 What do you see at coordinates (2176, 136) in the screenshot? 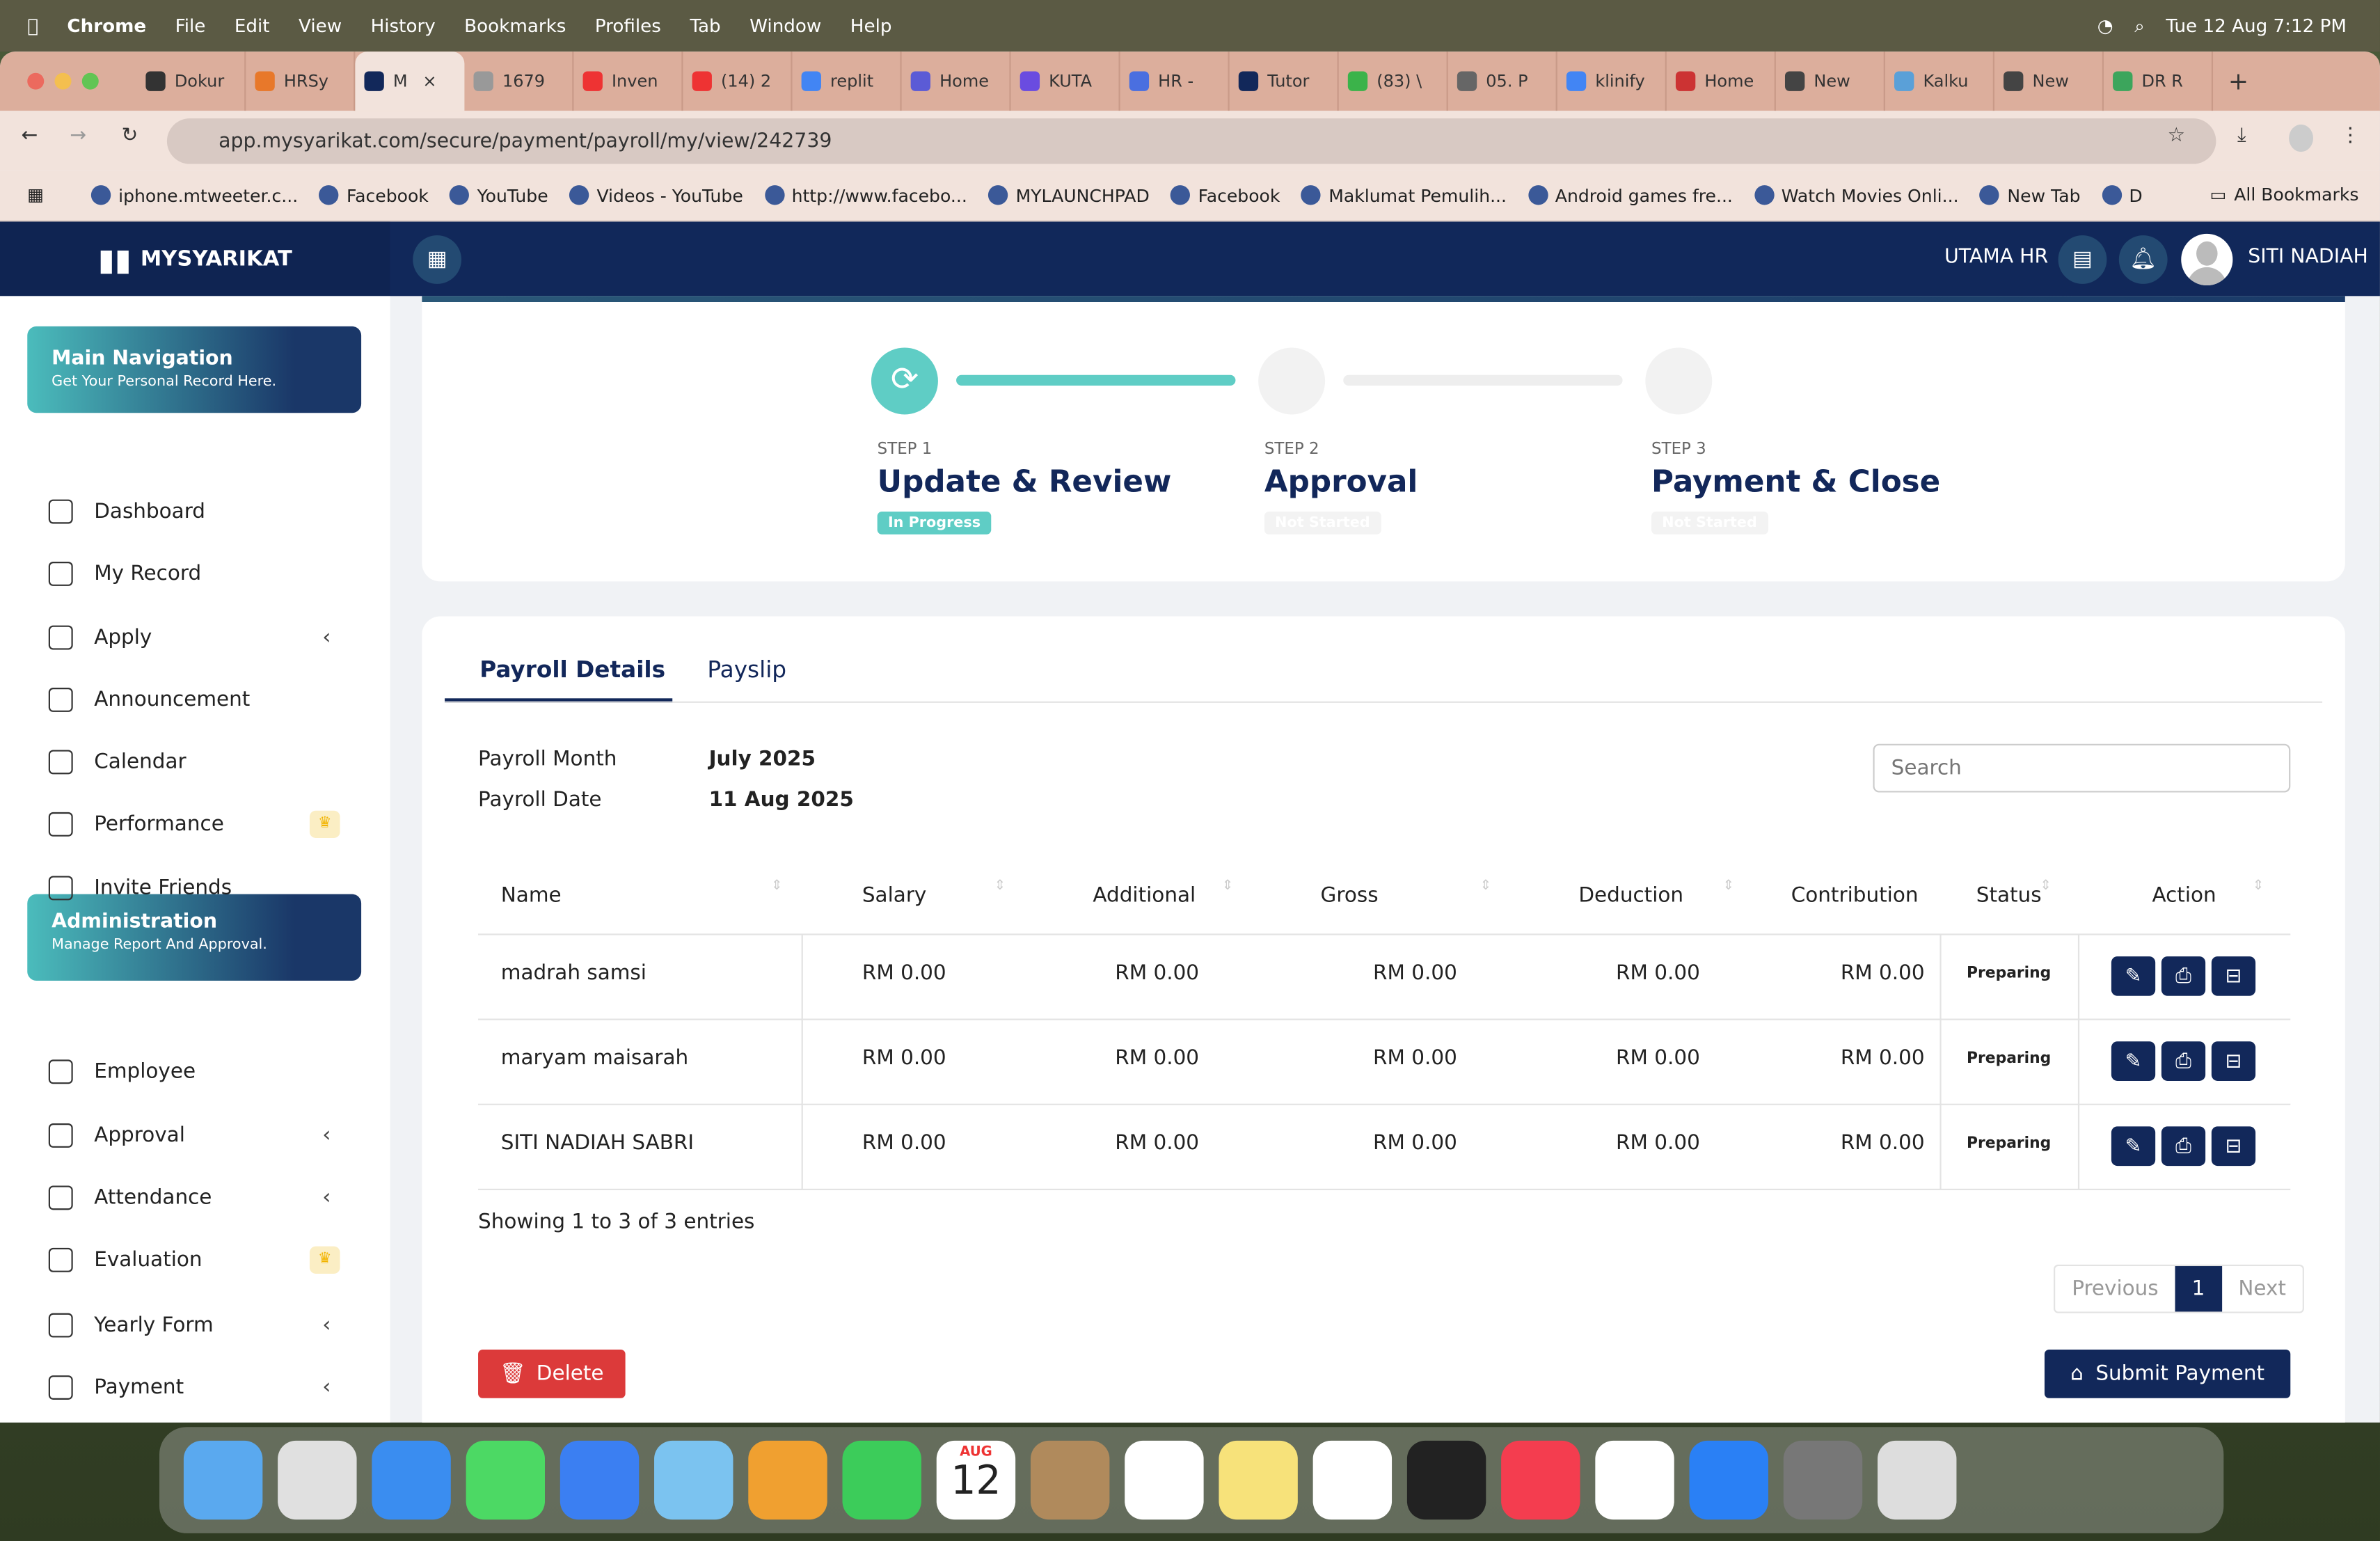
I see `bookmark-star-icon: ☆` at bounding box center [2176, 136].